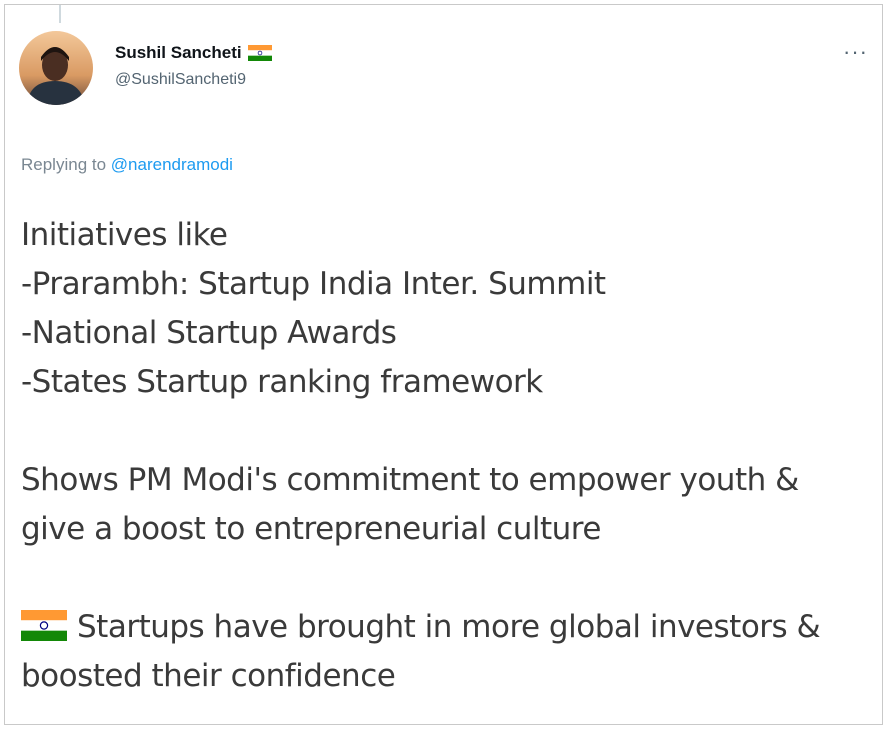 The height and width of the screenshot is (731, 890). Describe the element at coordinates (208, 676) in the screenshot. I see `tweet-line: boosted their confidence` at that location.